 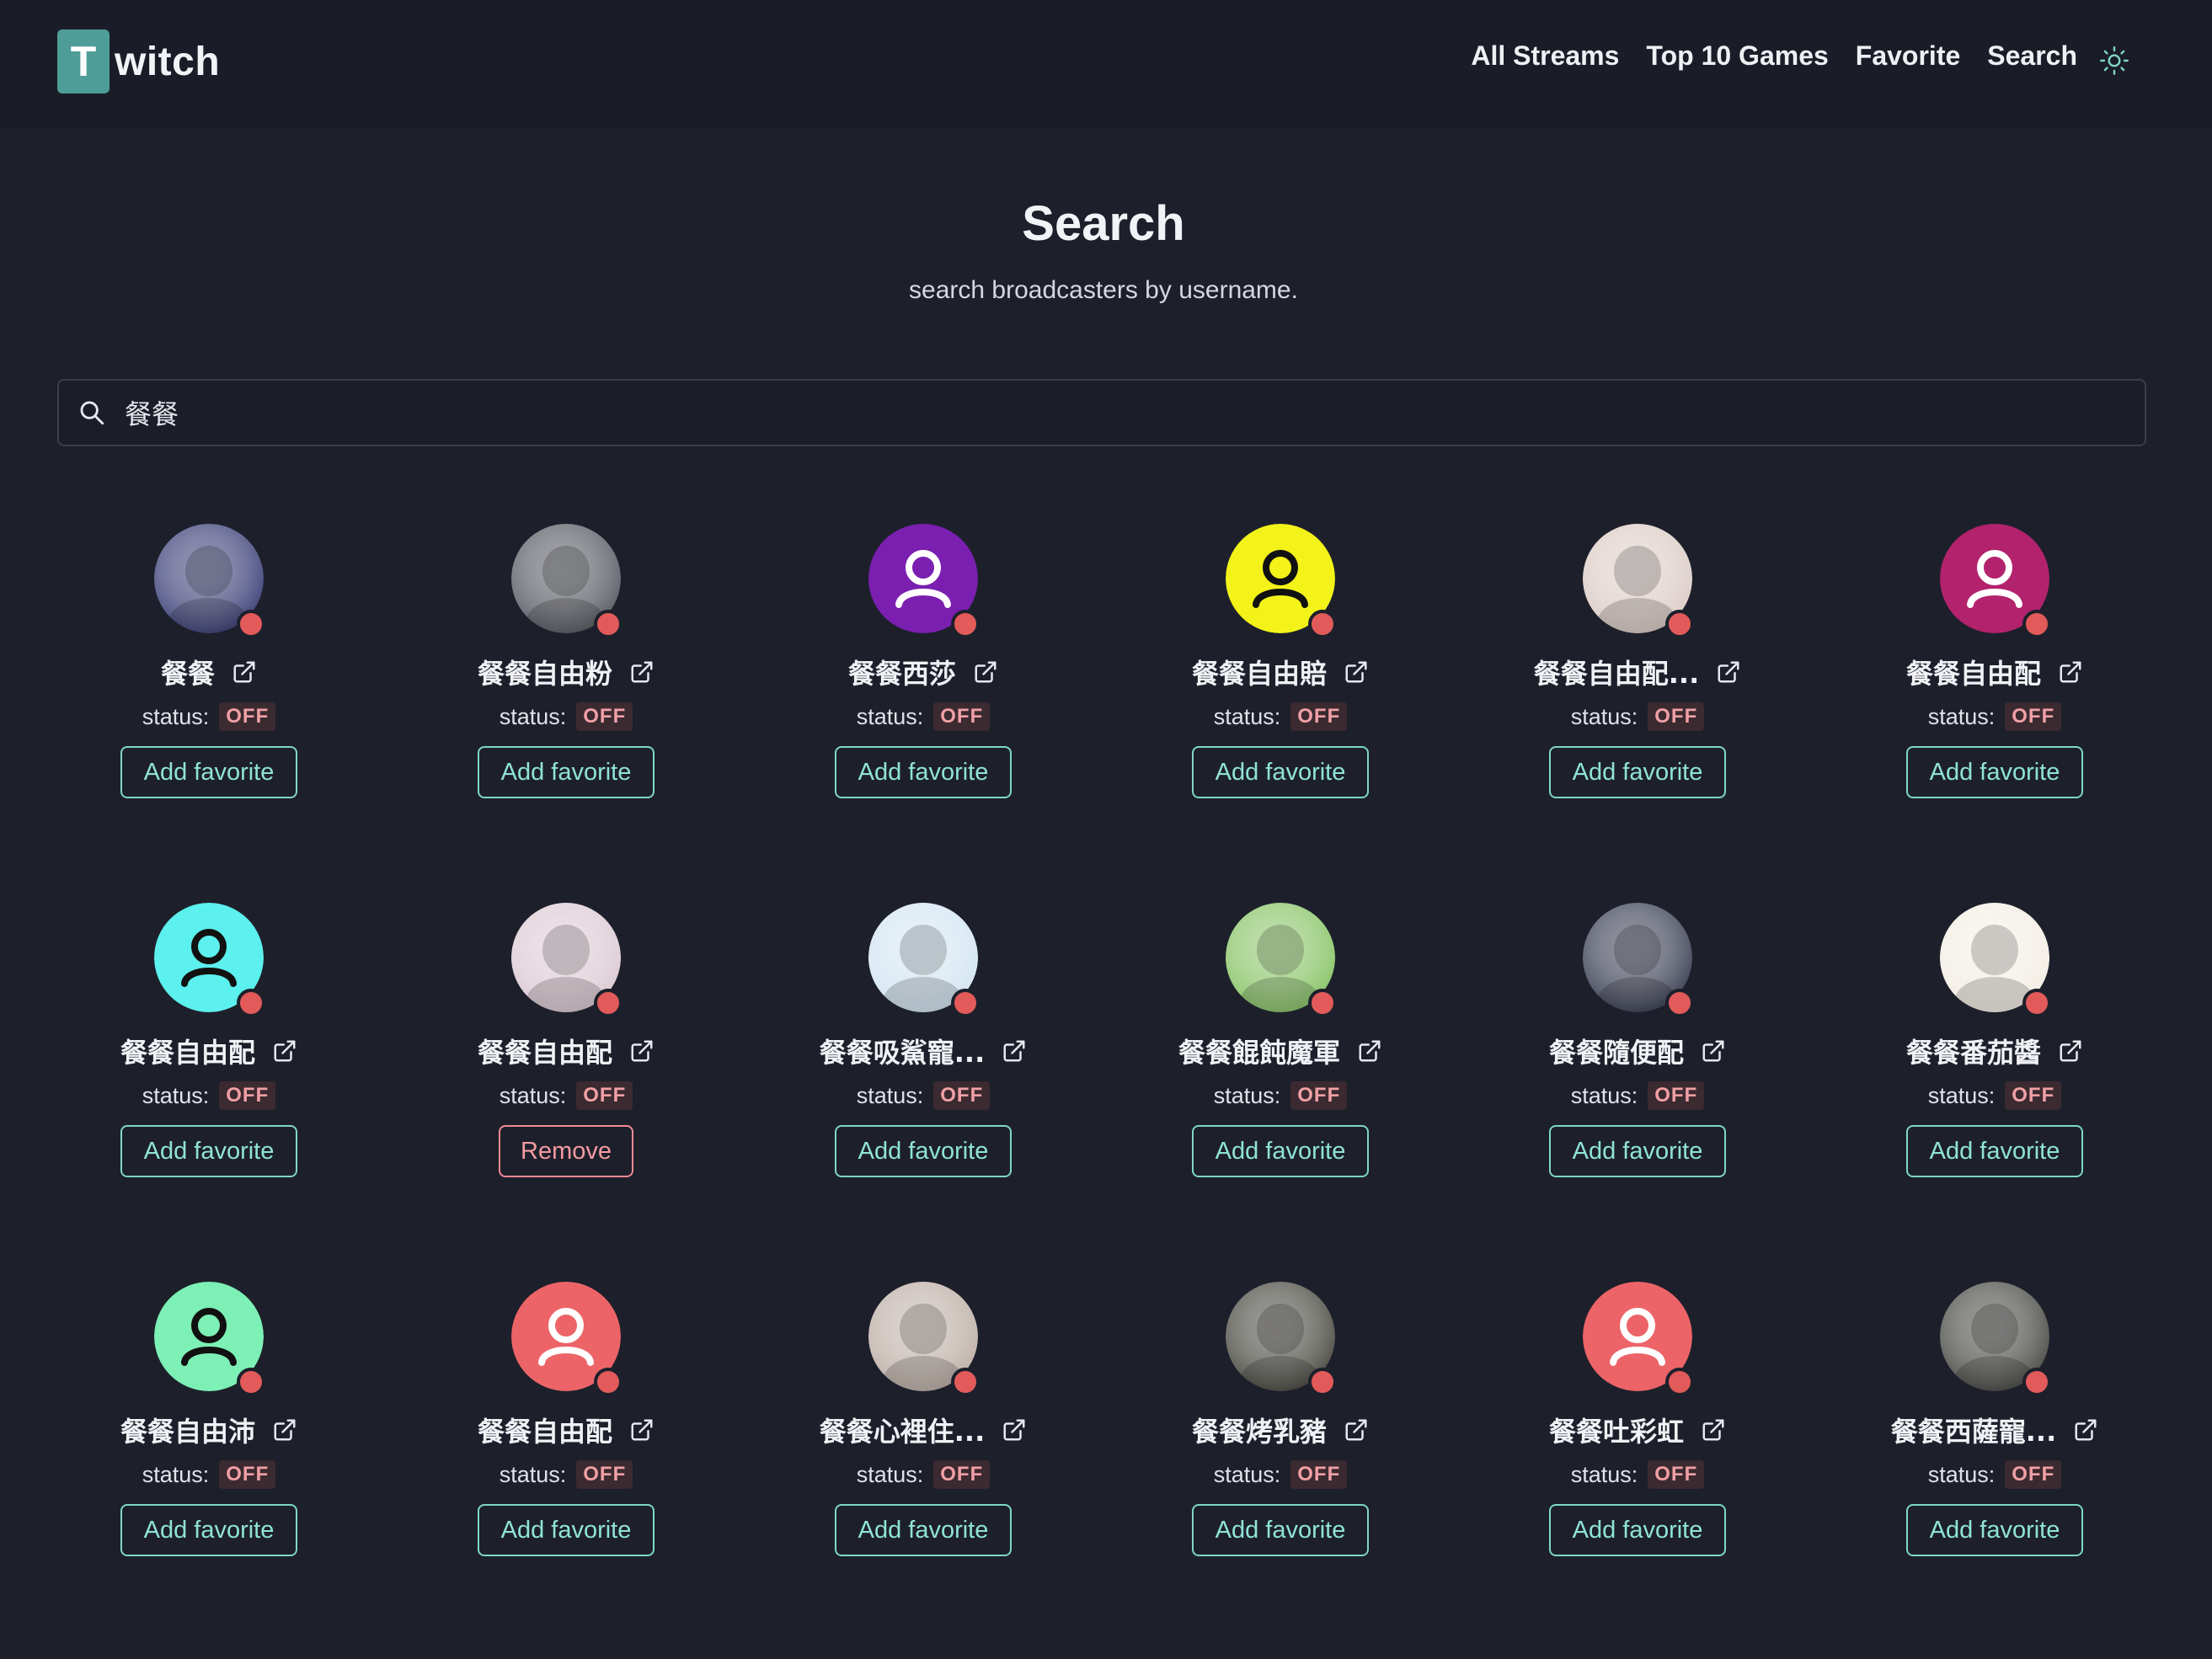 I want to click on broadcaster-card: 餐餐吐彩虹 status: OFF Add favorite, so click(x=1637, y=1469).